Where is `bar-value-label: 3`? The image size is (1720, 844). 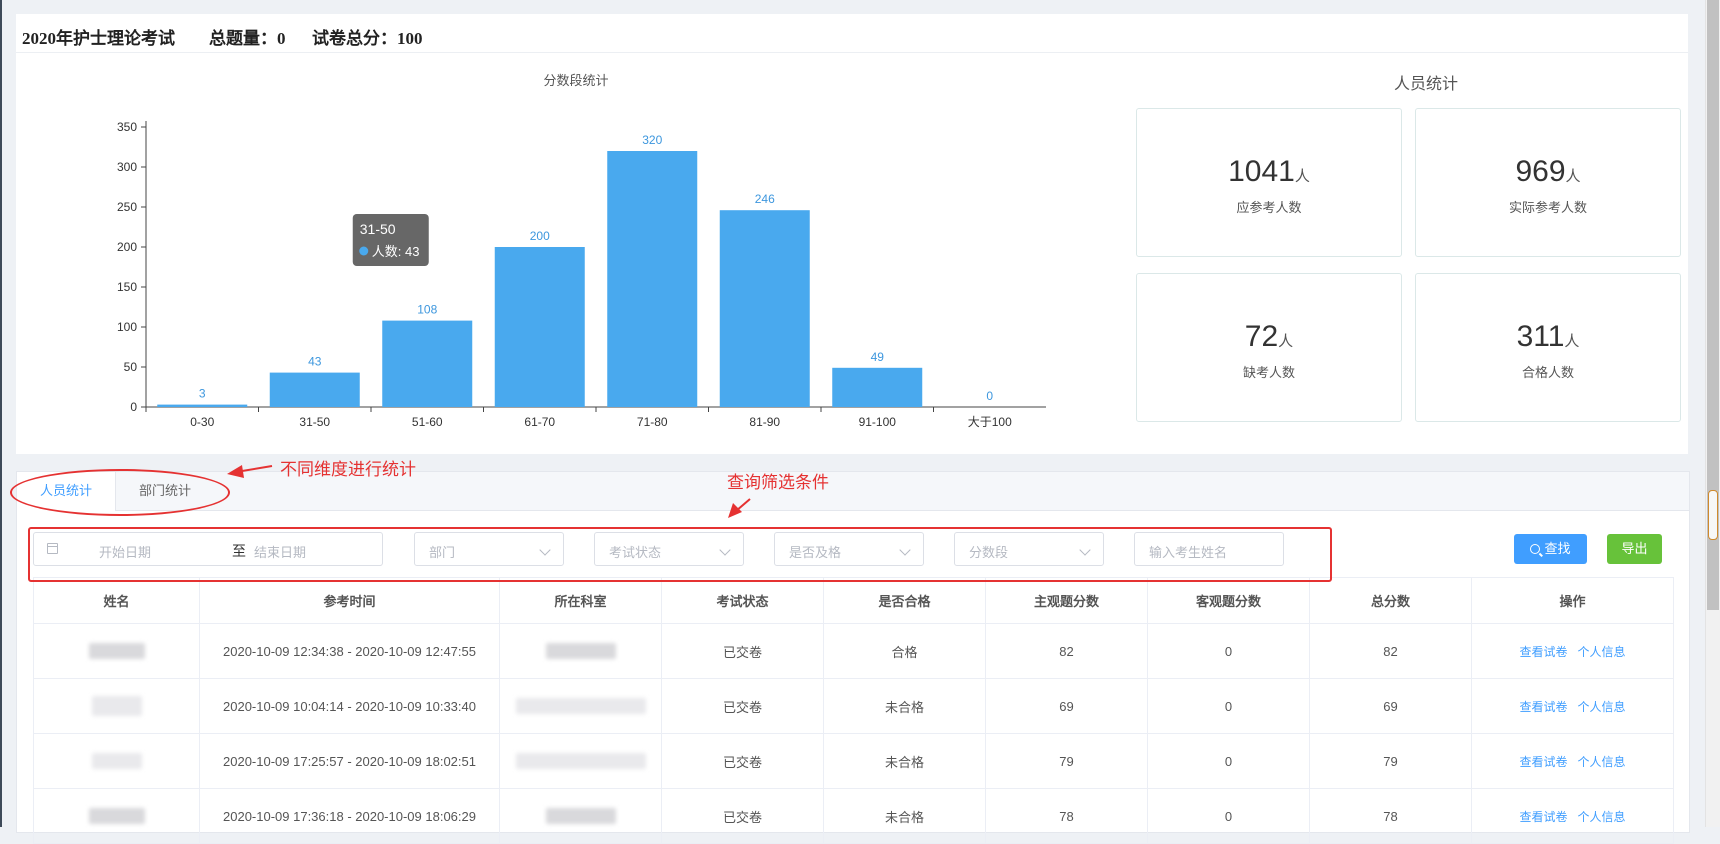
bar-value-label: 3 is located at coordinates (202, 394).